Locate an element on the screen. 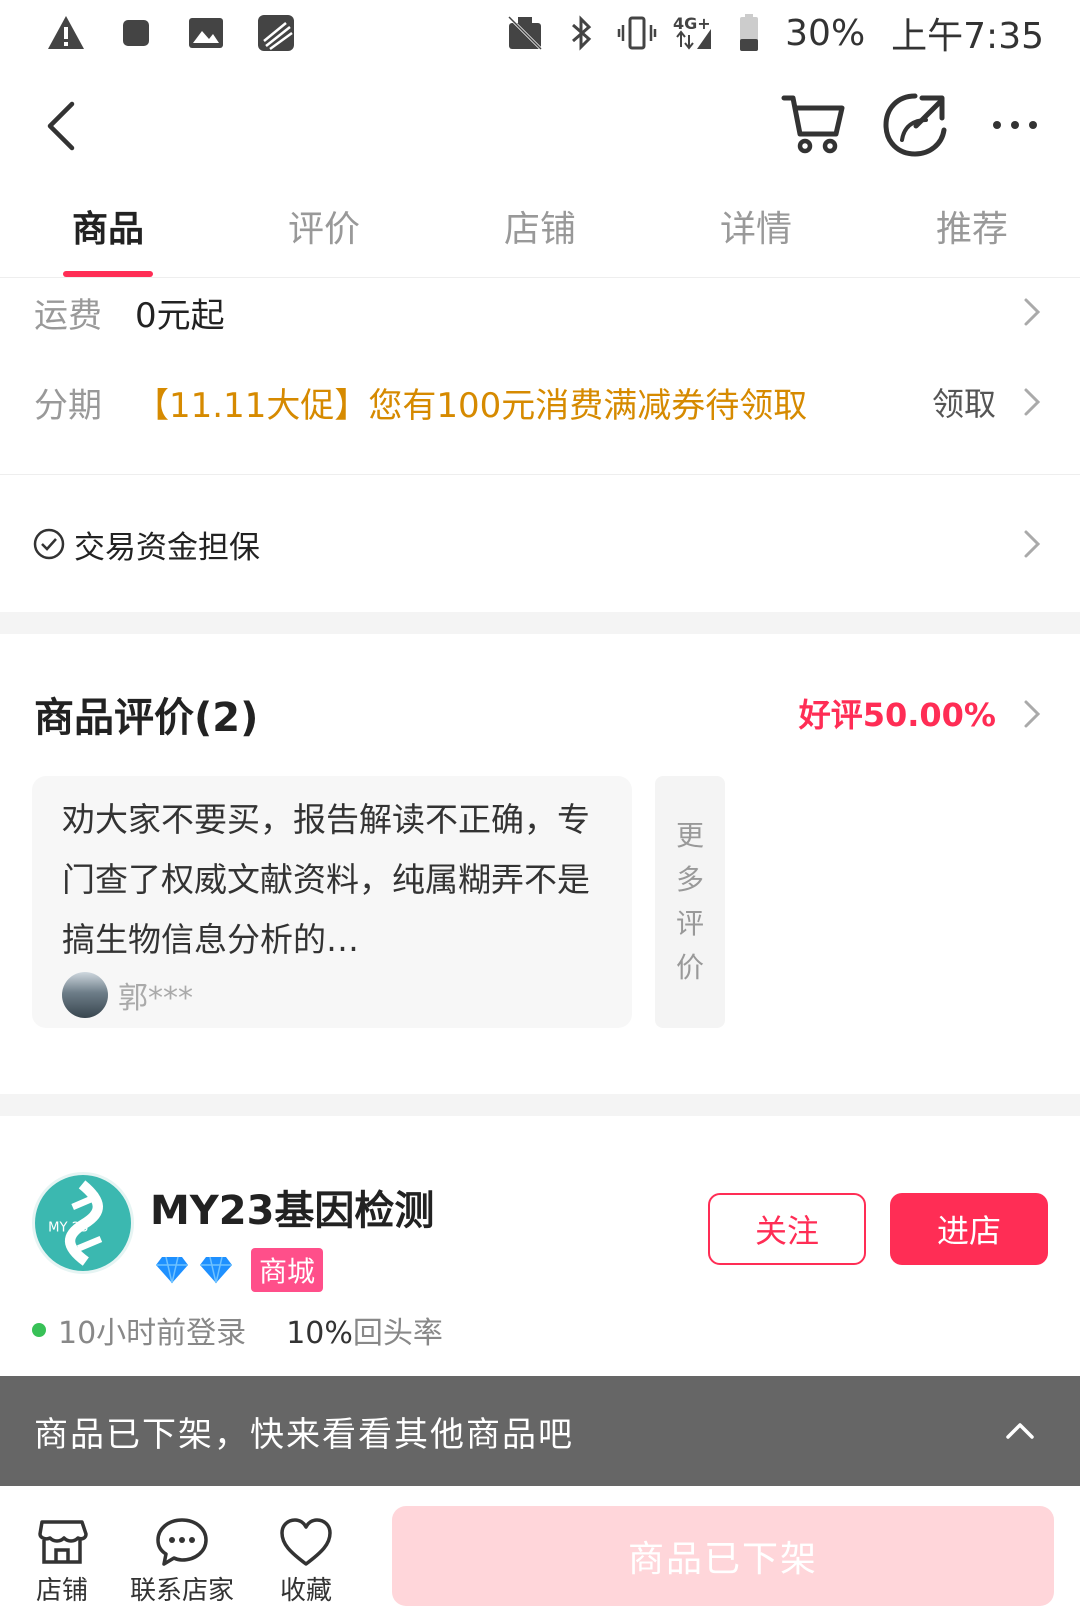  contact-seller-button: 联系店家 is located at coordinates (182, 1561).